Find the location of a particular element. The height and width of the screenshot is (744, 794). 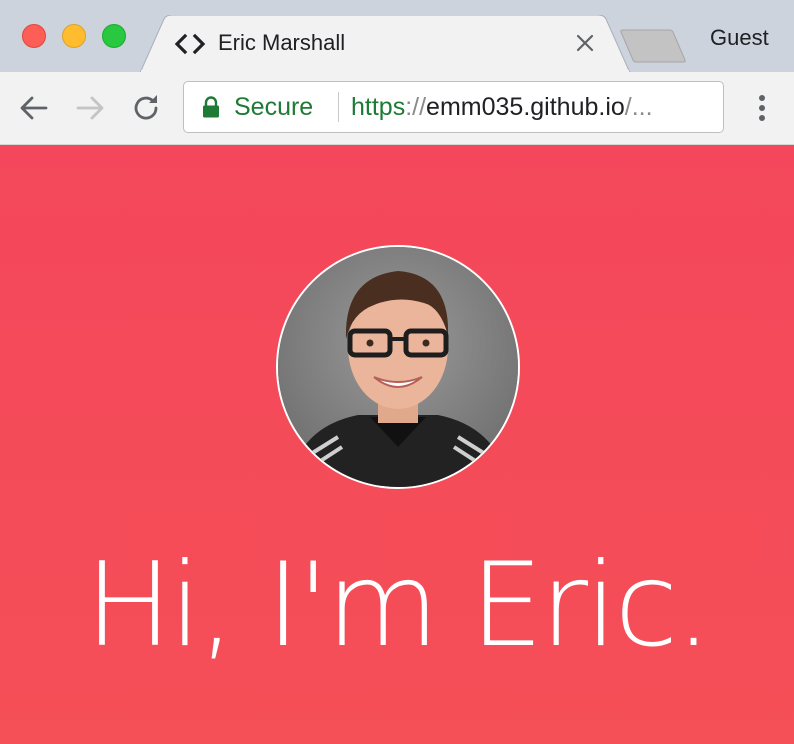

reload-icon is located at coordinates (146, 108).